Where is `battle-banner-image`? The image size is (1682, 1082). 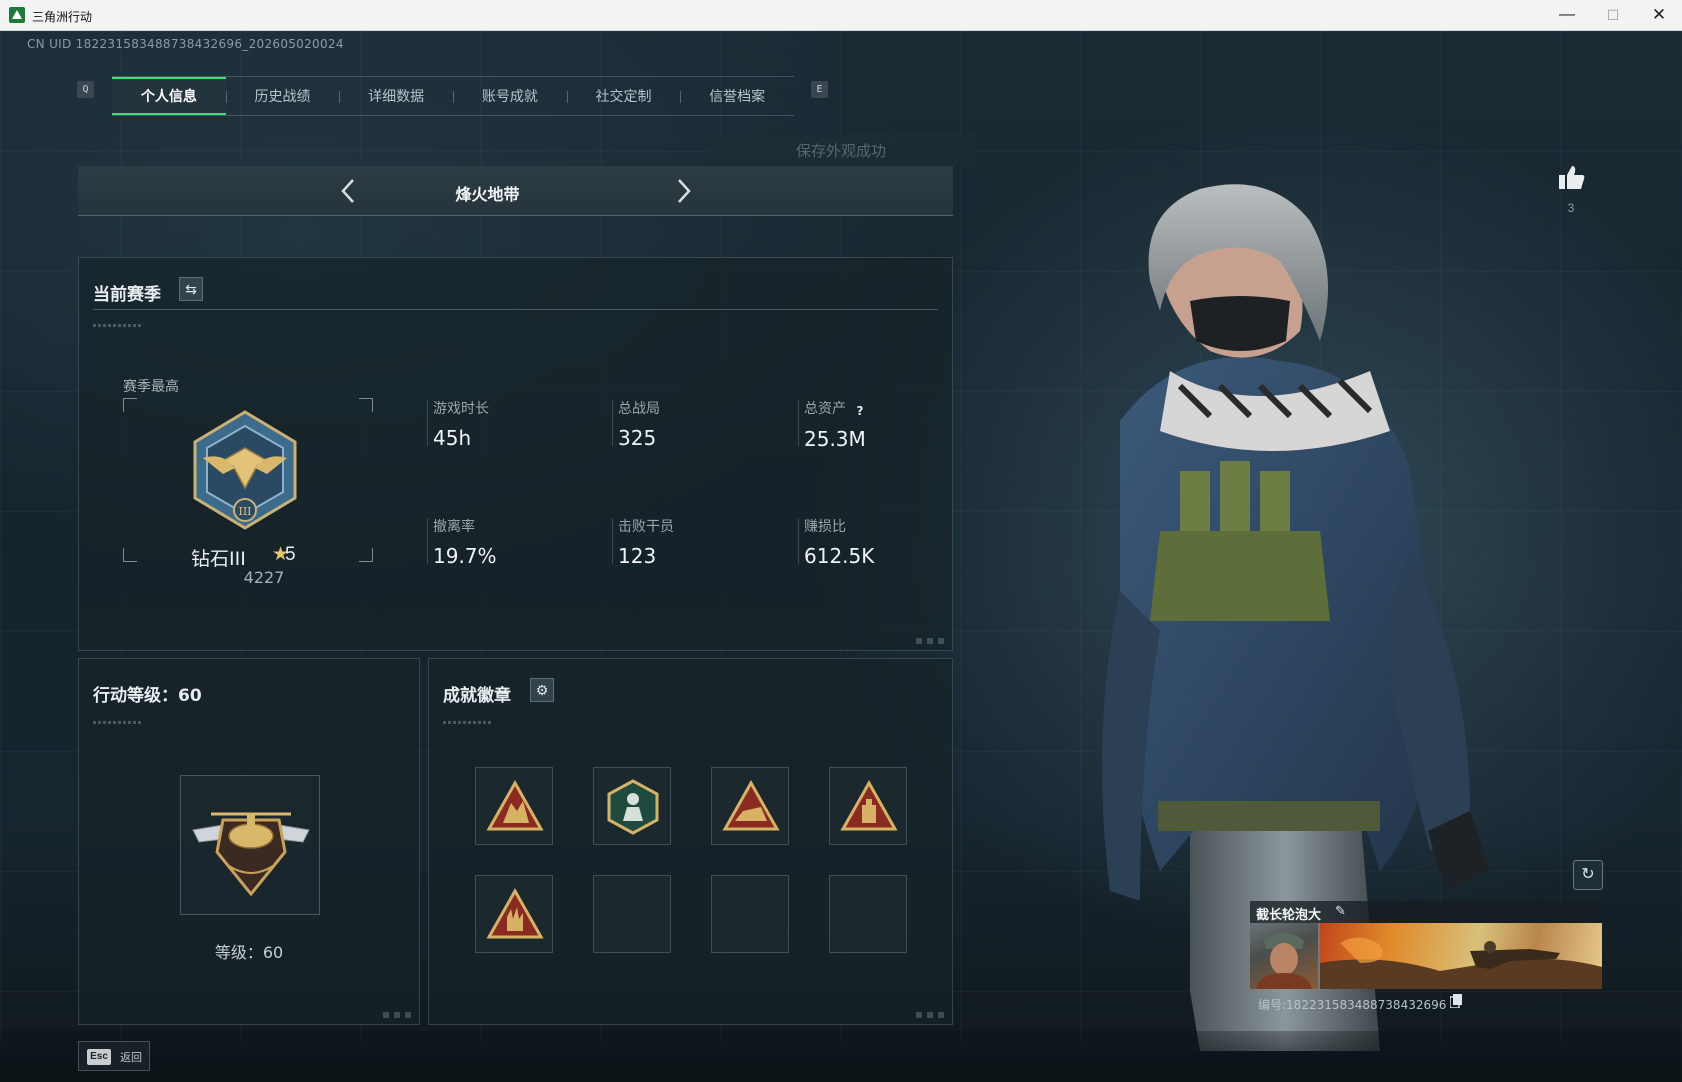 battle-banner-image is located at coordinates (1461, 963).